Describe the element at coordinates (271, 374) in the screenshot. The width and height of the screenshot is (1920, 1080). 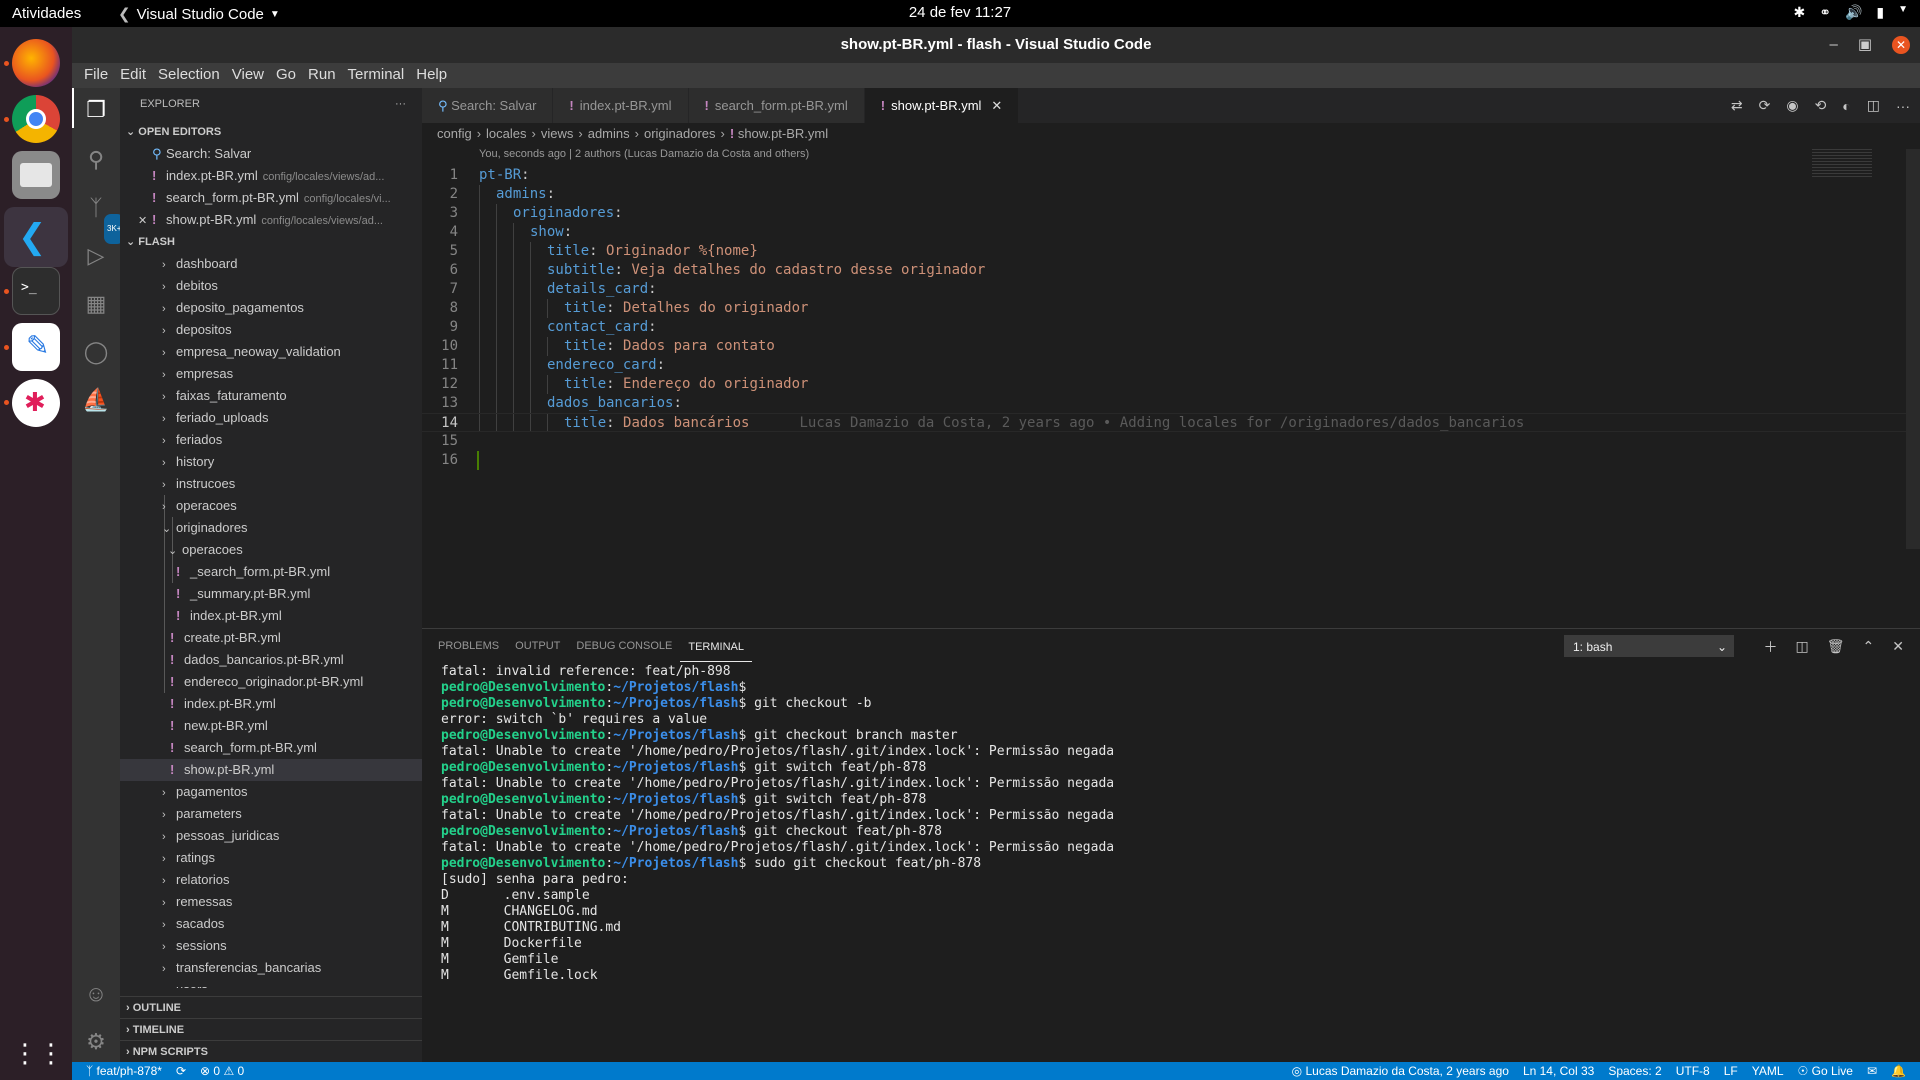
I see `tree-item: › empresas` at that location.